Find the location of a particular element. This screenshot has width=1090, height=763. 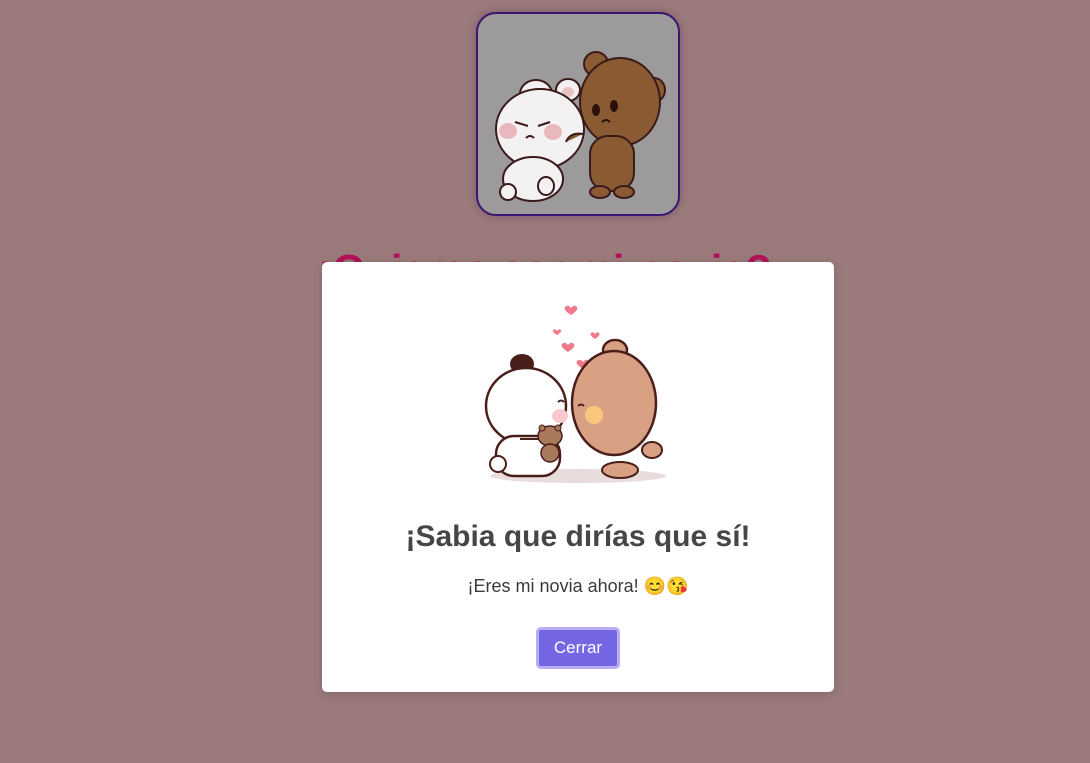

close-button: Cerrar is located at coordinates (578, 648).